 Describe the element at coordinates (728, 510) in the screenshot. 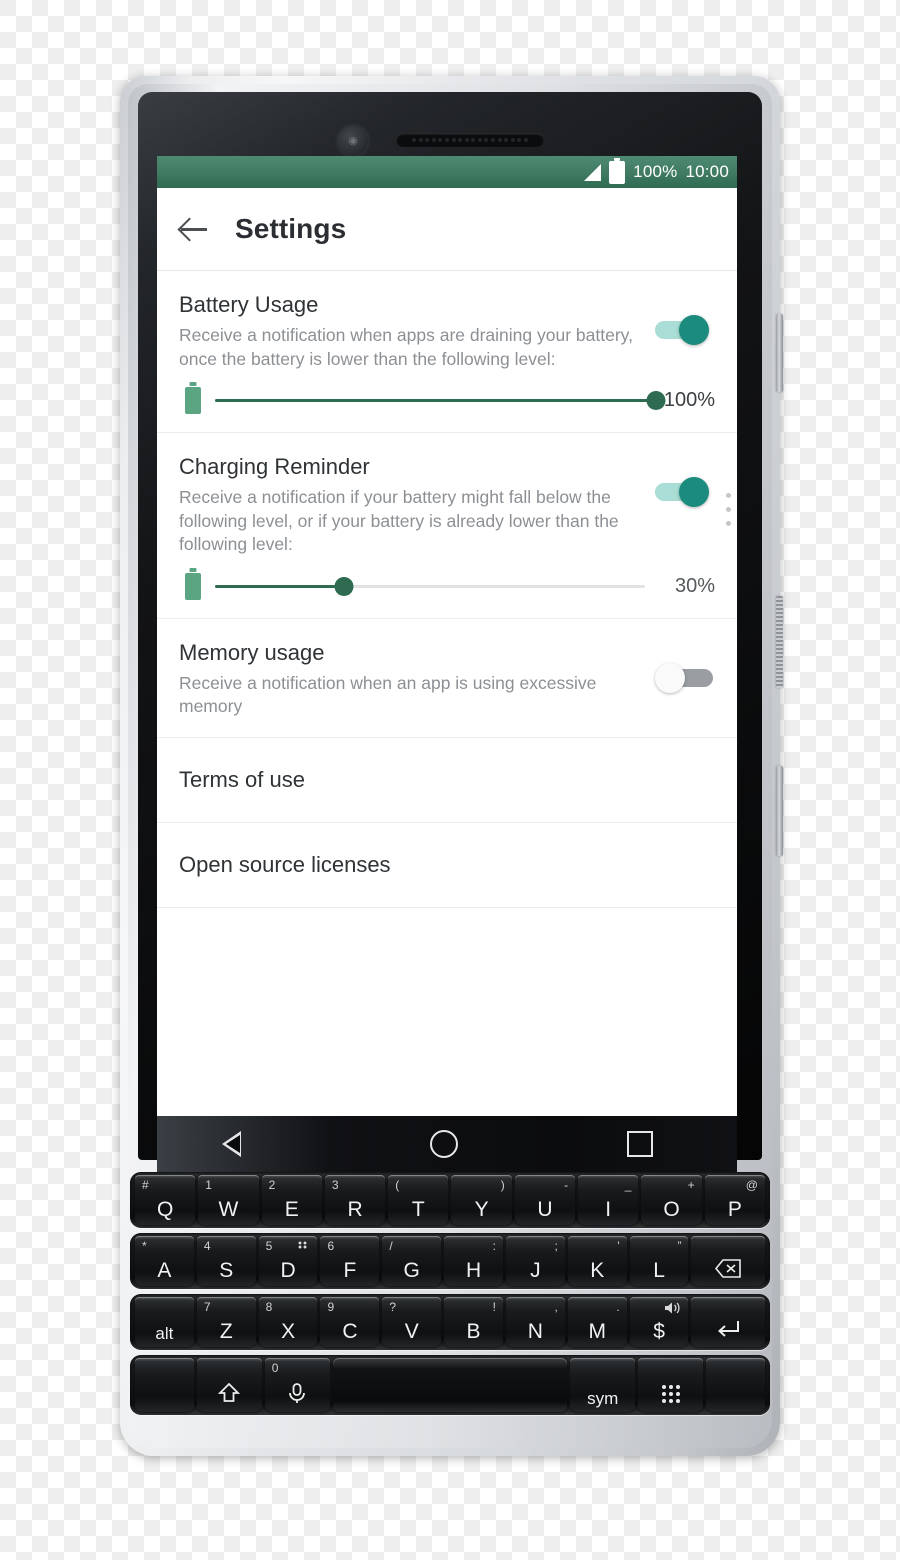

I see `overflow-dots-indicator` at that location.